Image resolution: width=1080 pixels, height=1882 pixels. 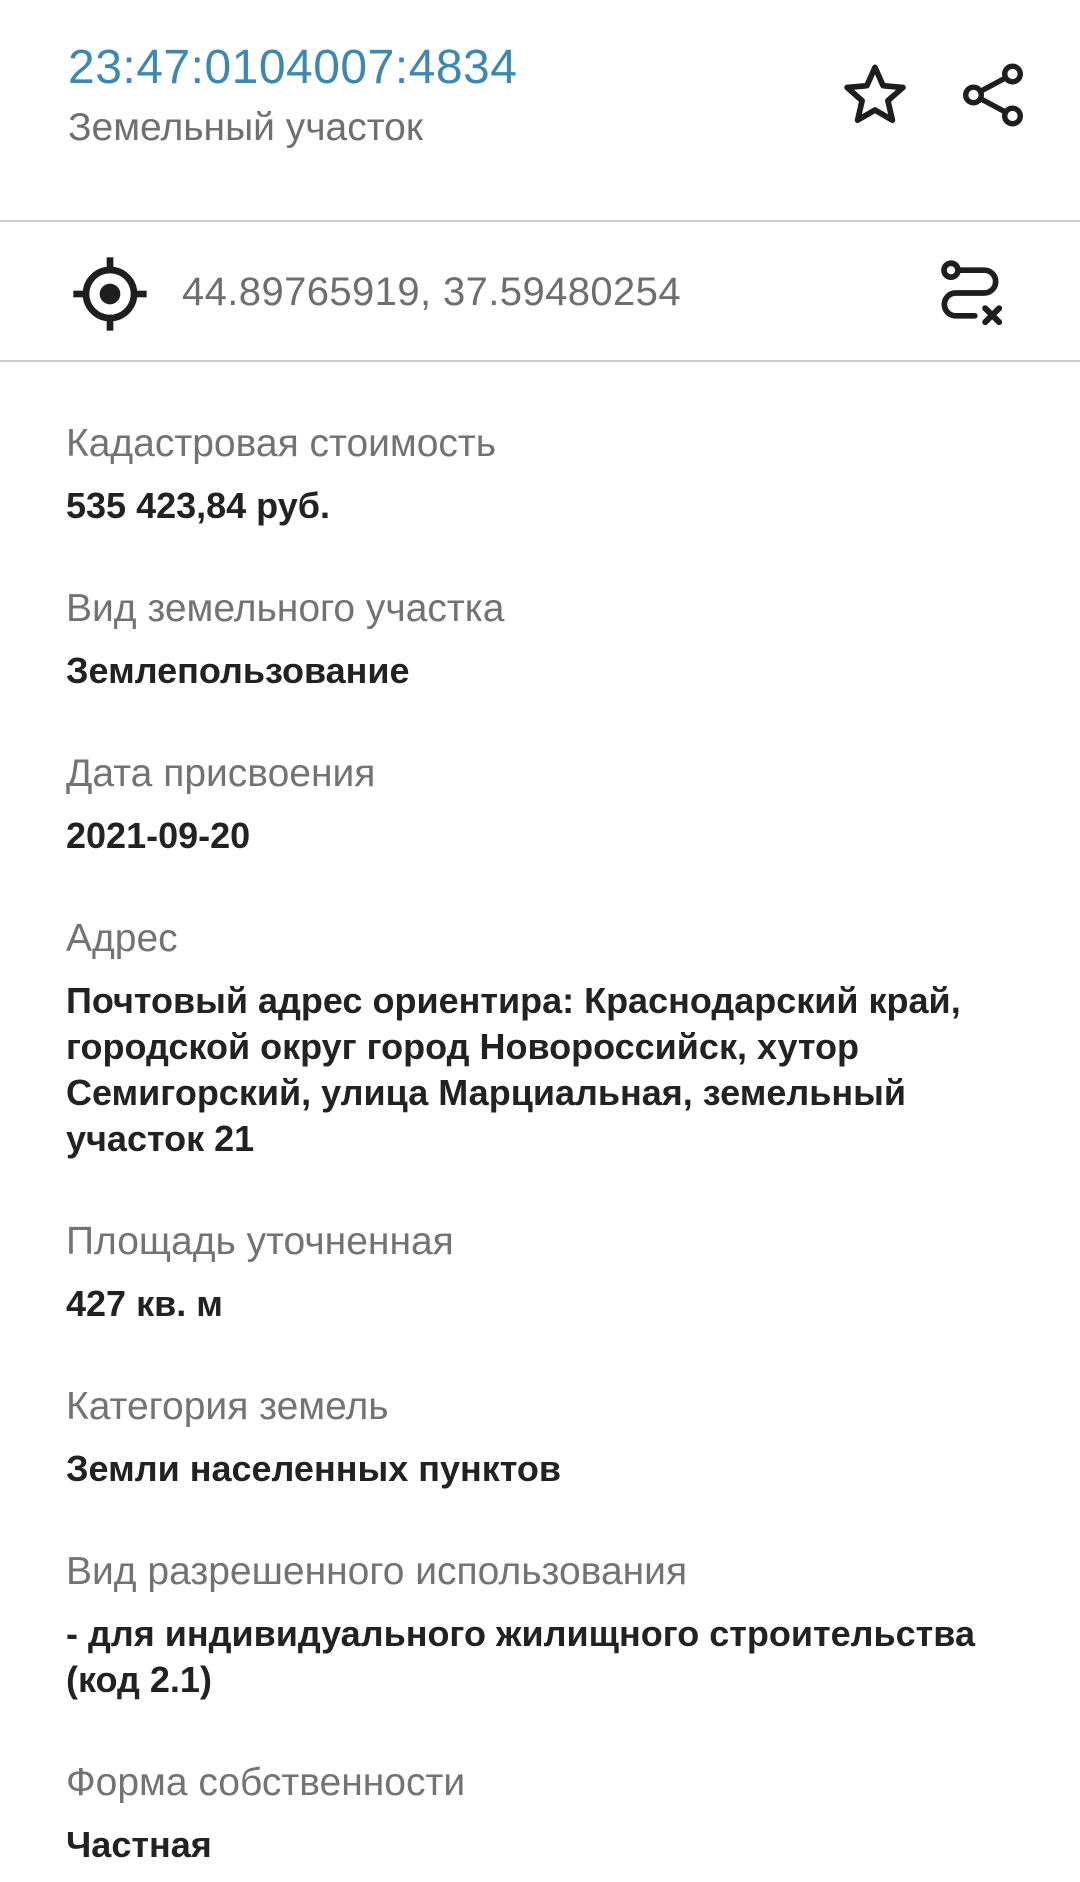 I want to click on route-button, so click(x=970, y=293).